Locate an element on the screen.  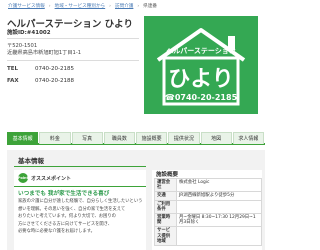
logo-main-text: ひより is located at coordinates (201, 79).